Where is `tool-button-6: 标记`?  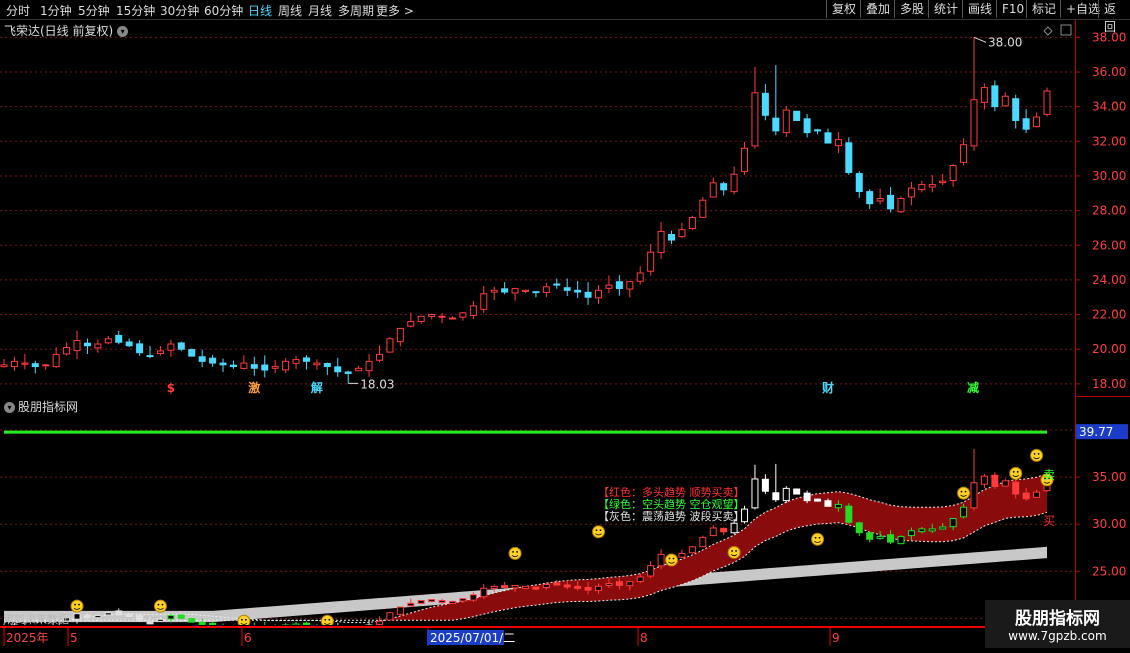 tool-button-6: 标记 is located at coordinates (1043, 9).